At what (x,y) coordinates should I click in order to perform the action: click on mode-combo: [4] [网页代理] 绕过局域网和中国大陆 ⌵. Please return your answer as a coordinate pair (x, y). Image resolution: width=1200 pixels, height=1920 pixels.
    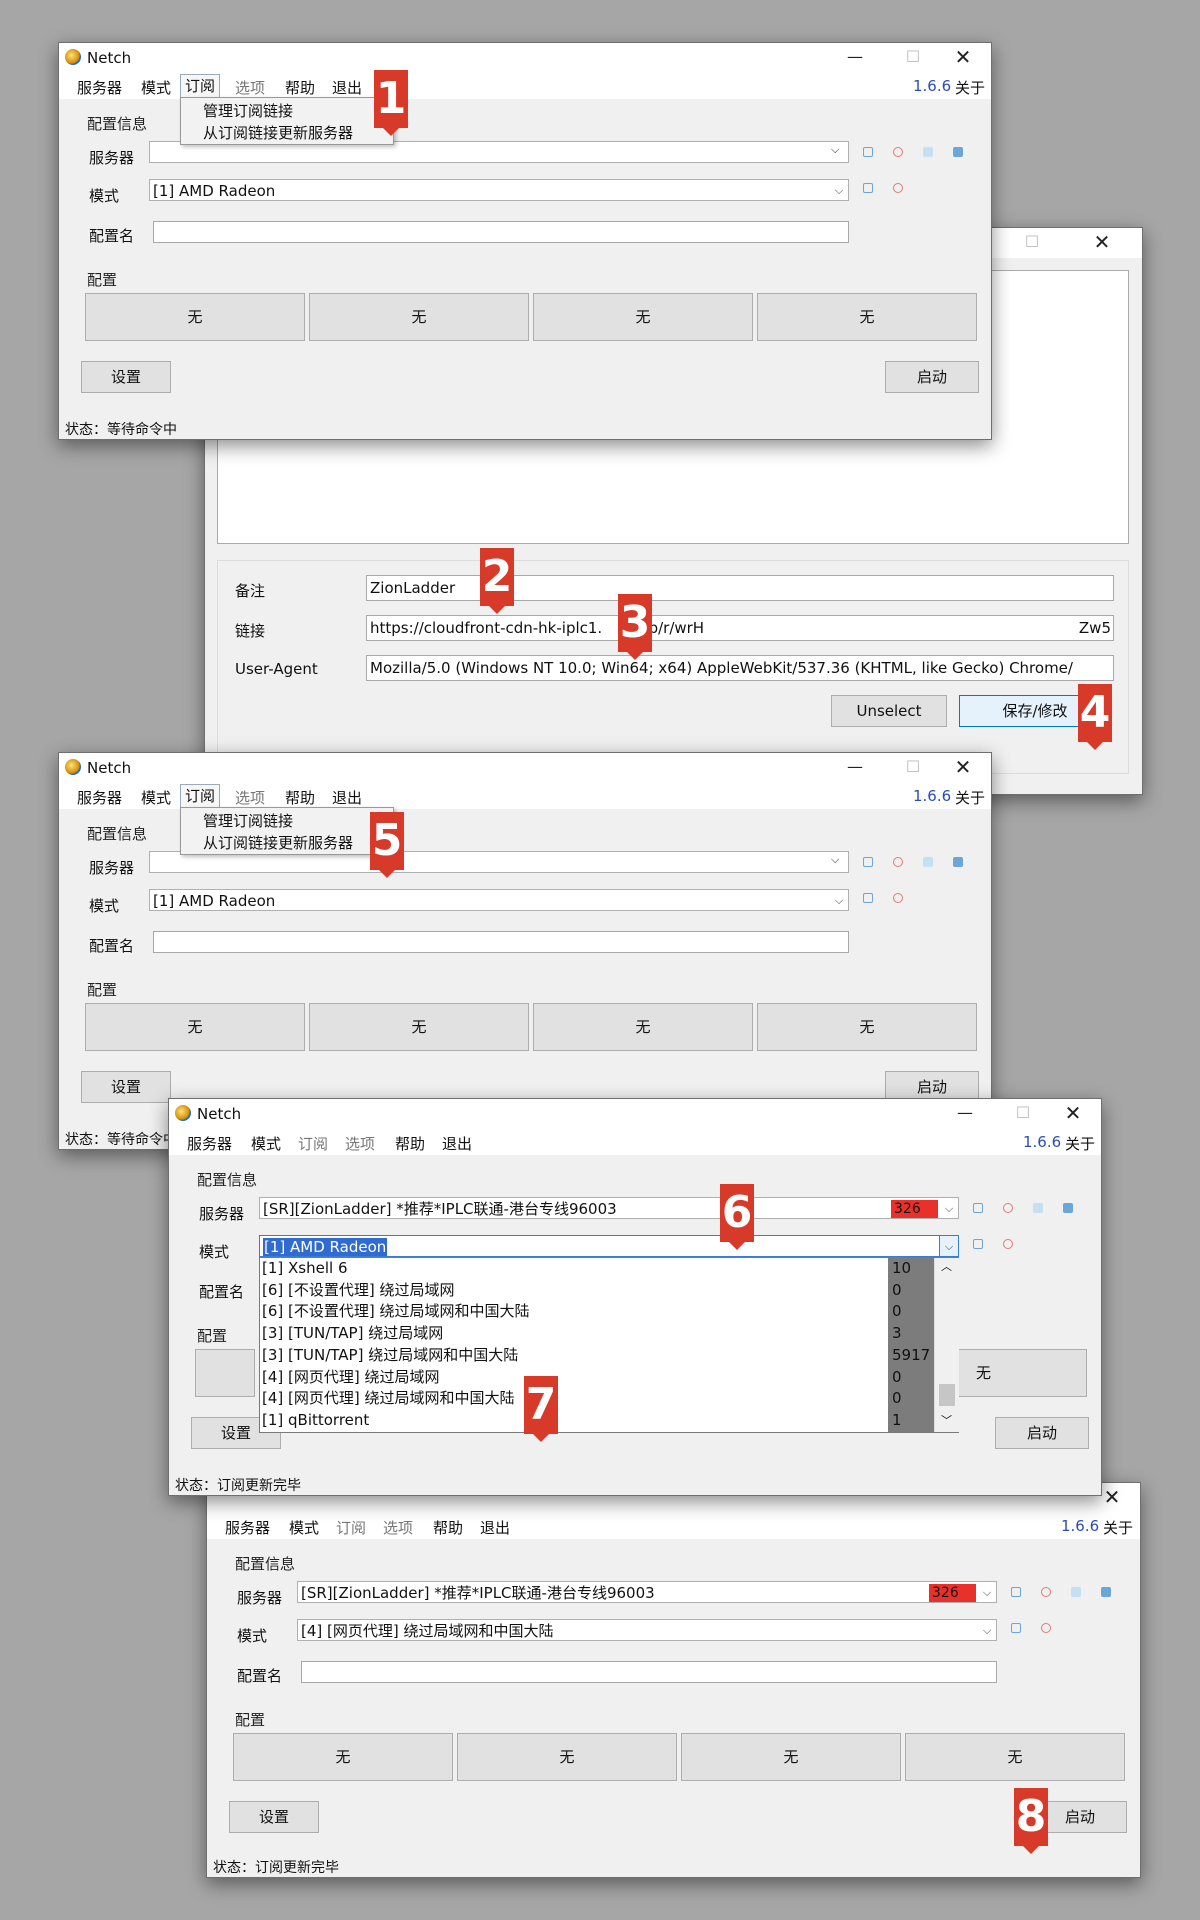
    Looking at the image, I should click on (647, 1630).